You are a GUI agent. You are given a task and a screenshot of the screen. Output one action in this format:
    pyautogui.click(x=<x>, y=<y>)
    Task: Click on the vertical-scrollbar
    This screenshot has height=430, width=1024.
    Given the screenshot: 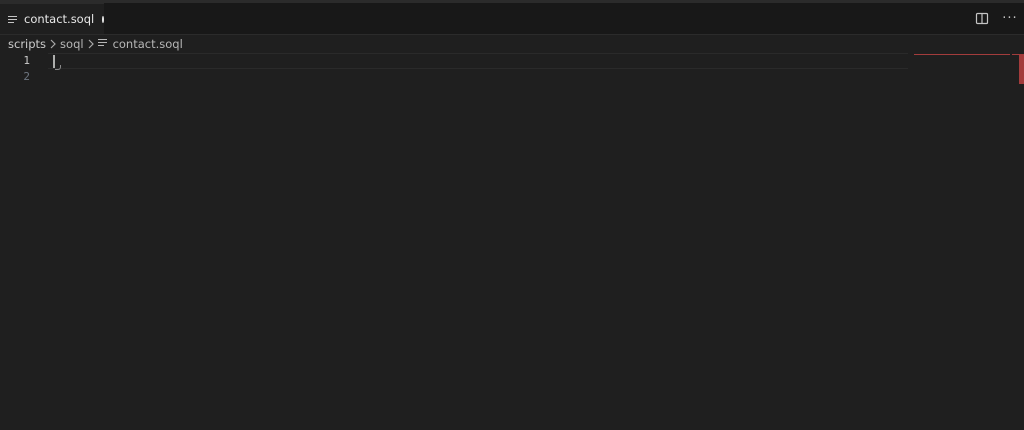 What is the action you would take?
    pyautogui.click(x=1017, y=241)
    